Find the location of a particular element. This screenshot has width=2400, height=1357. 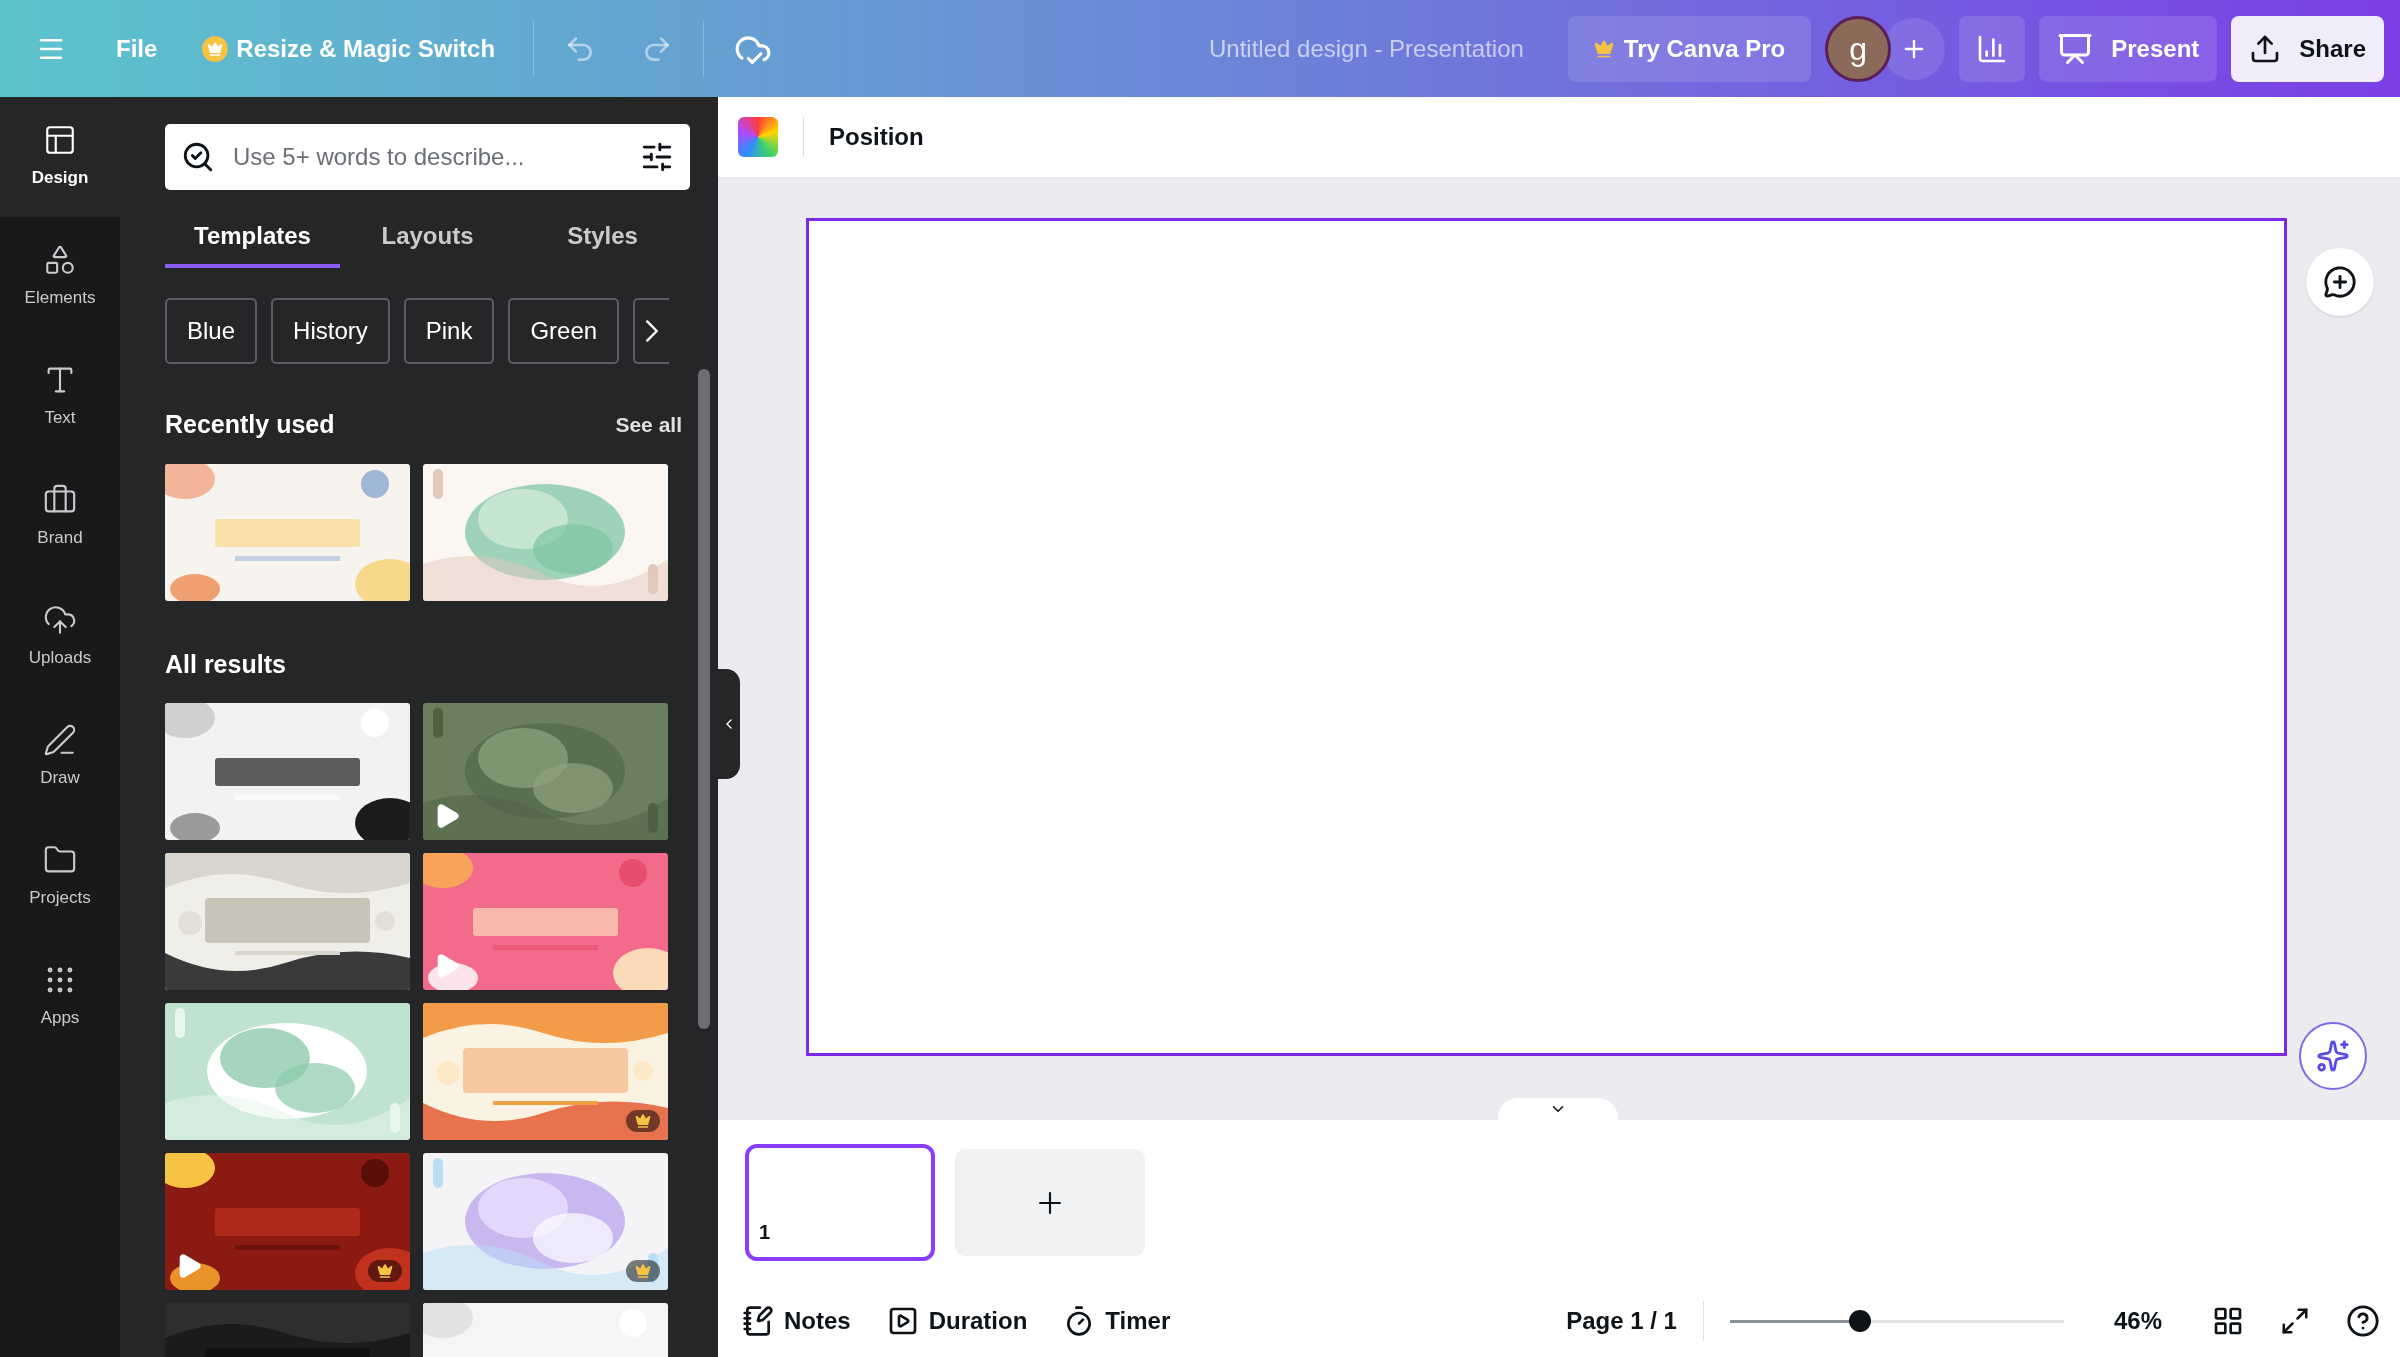

present-button: Present is located at coordinates (2128, 48).